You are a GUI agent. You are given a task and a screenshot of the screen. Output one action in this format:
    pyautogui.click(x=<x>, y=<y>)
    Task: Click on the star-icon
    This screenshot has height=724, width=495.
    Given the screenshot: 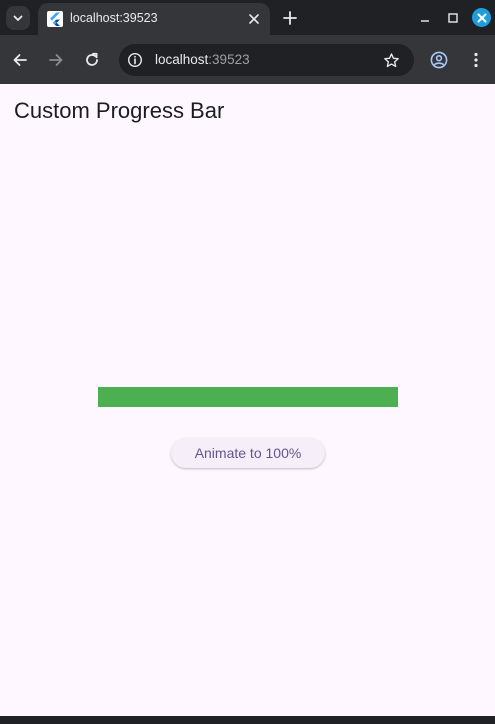 What is the action you would take?
    pyautogui.click(x=391, y=59)
    